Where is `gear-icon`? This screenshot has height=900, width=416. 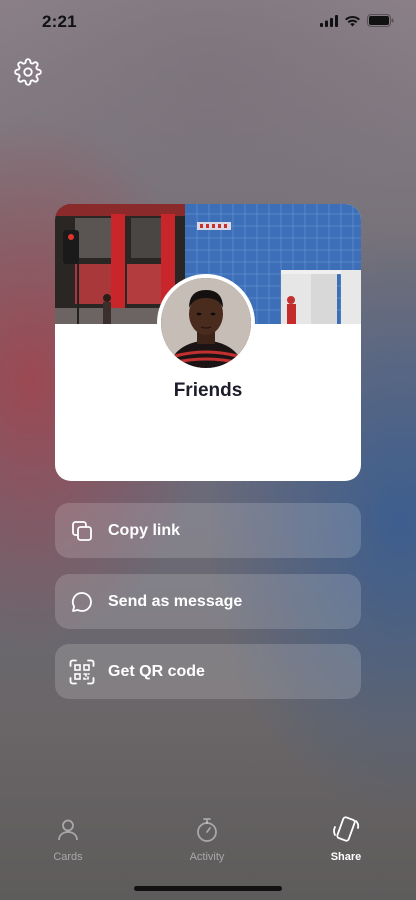 gear-icon is located at coordinates (28, 72).